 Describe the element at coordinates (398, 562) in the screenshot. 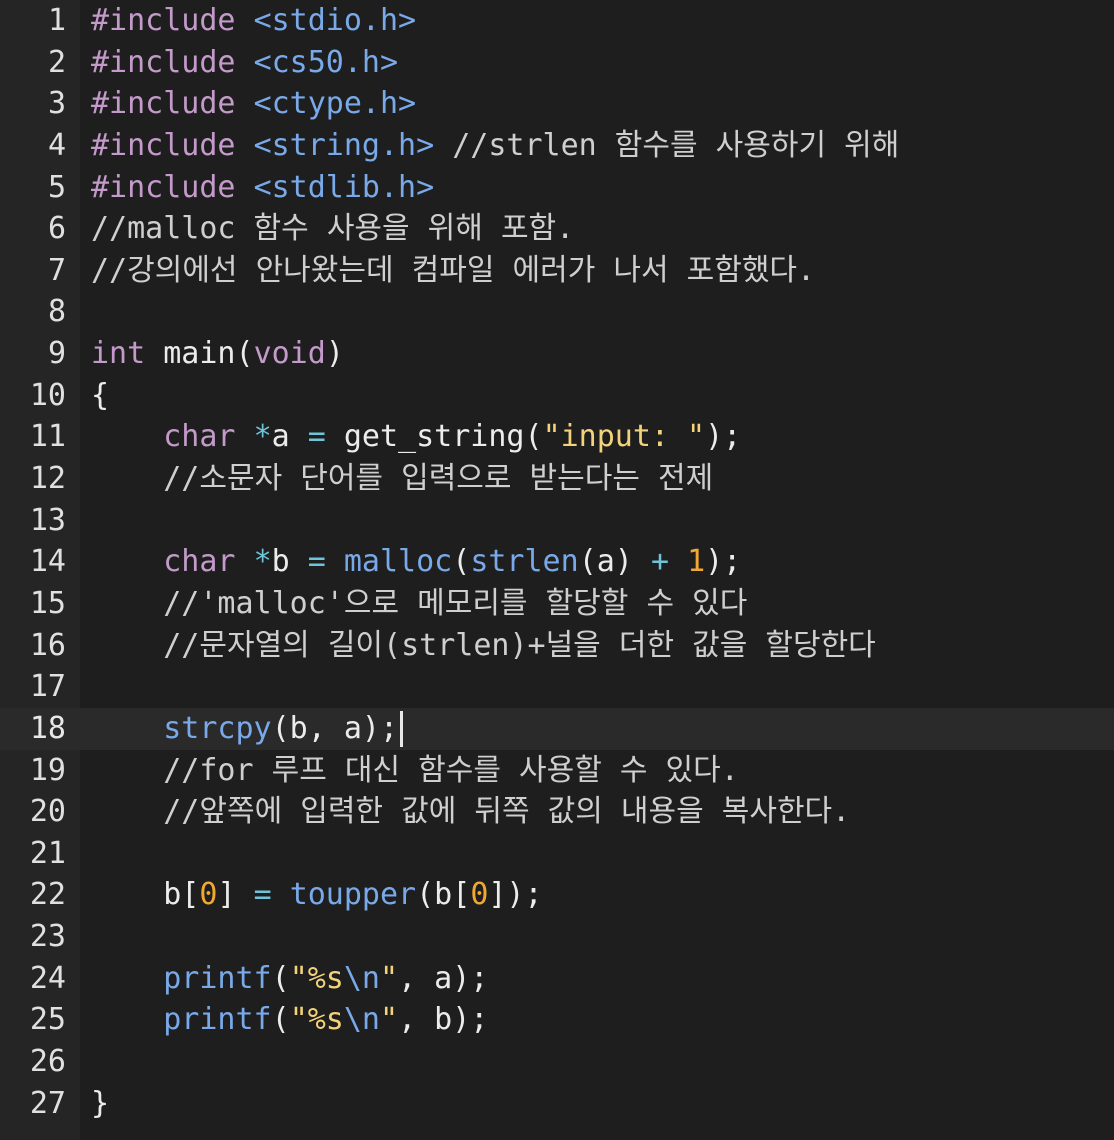

I see `code-token-function: malloc` at that location.